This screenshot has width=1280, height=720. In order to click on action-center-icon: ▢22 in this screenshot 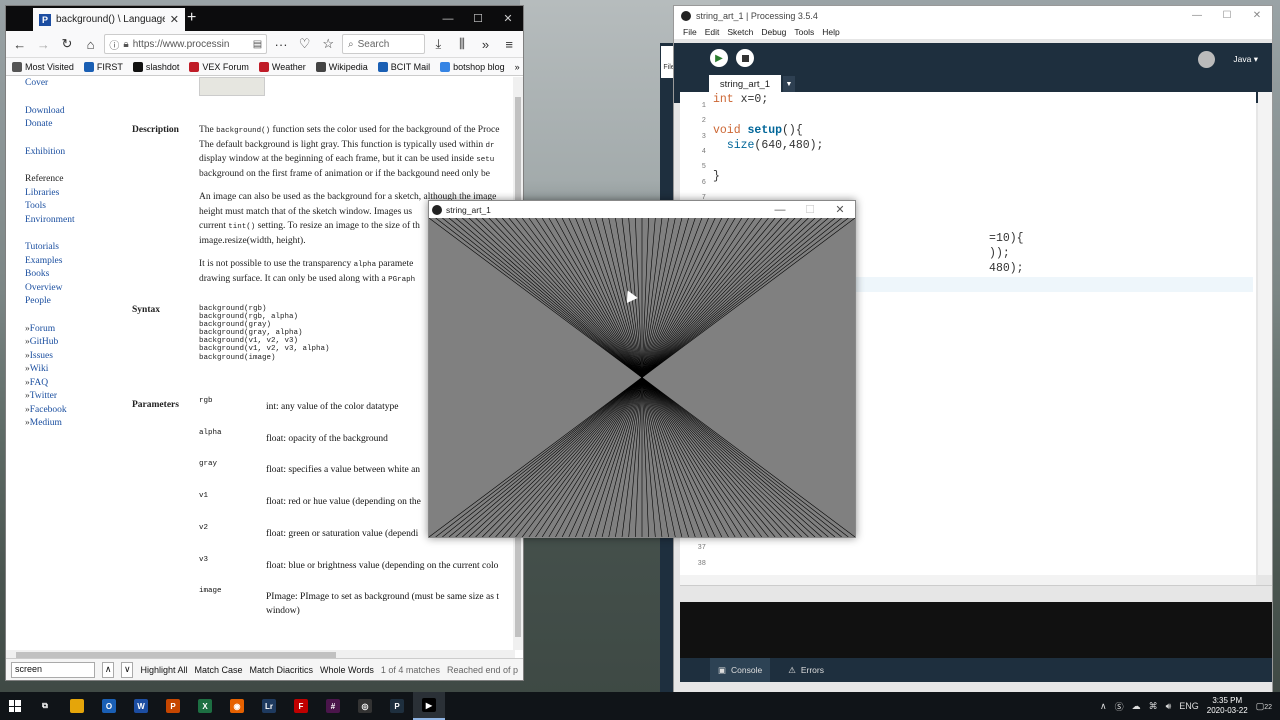, I will do `click(1264, 706)`.